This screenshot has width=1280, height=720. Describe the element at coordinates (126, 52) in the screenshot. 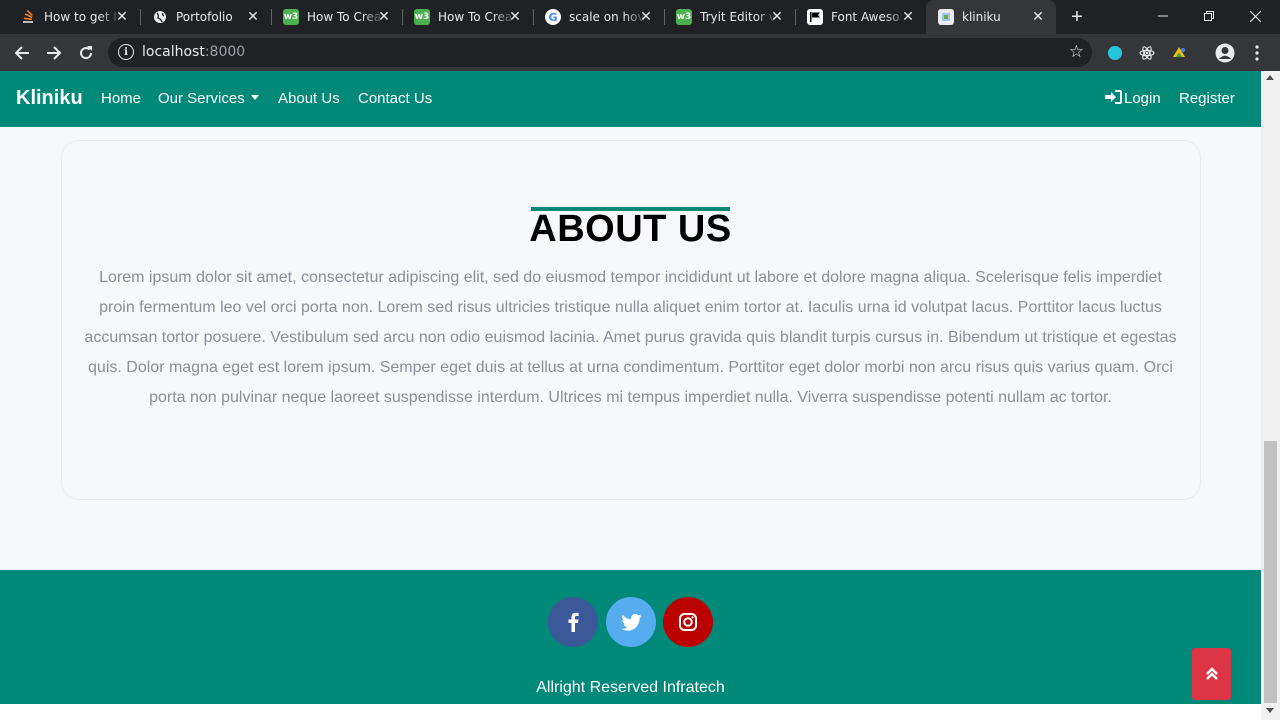

I see `site-info-icon: i` at that location.